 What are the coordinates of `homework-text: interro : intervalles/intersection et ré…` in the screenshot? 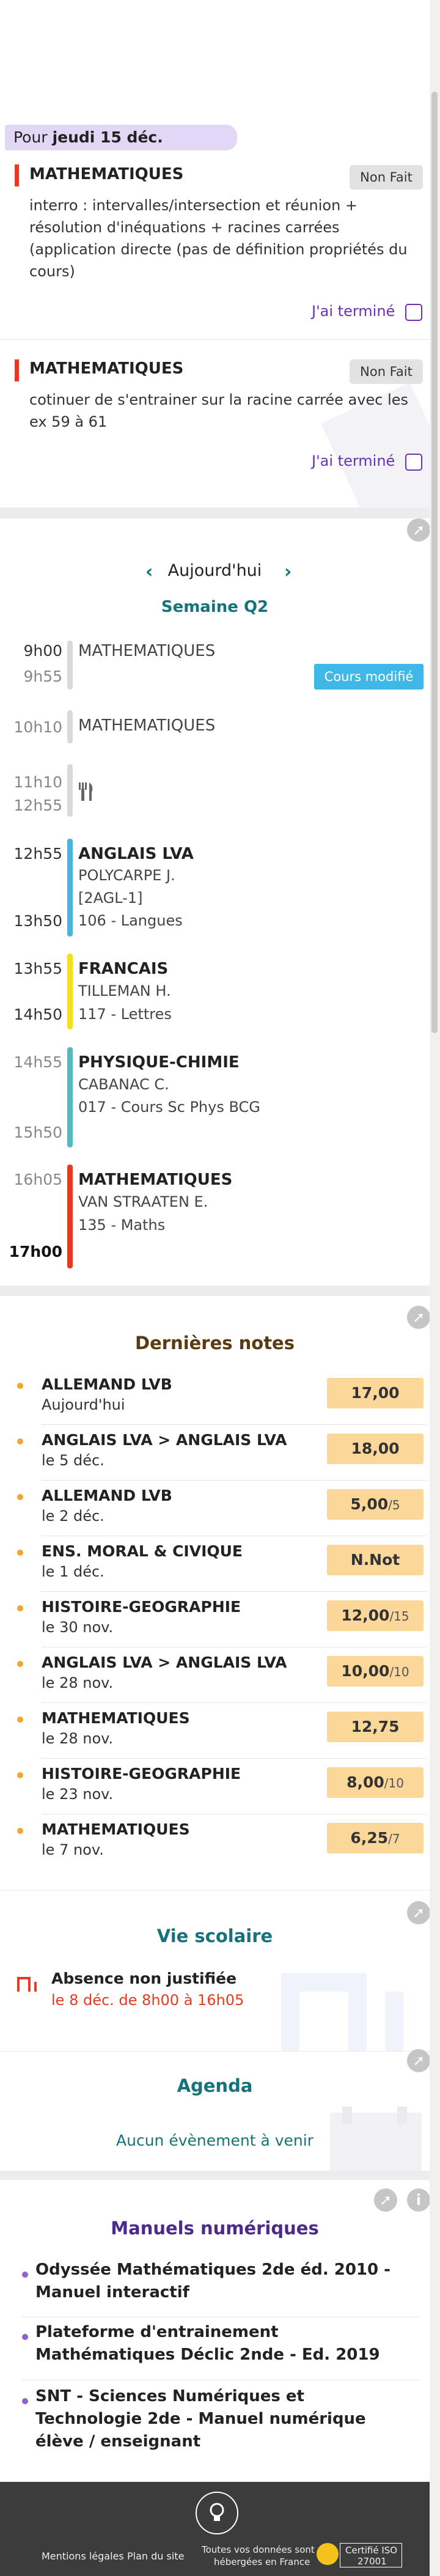 It's located at (219, 238).